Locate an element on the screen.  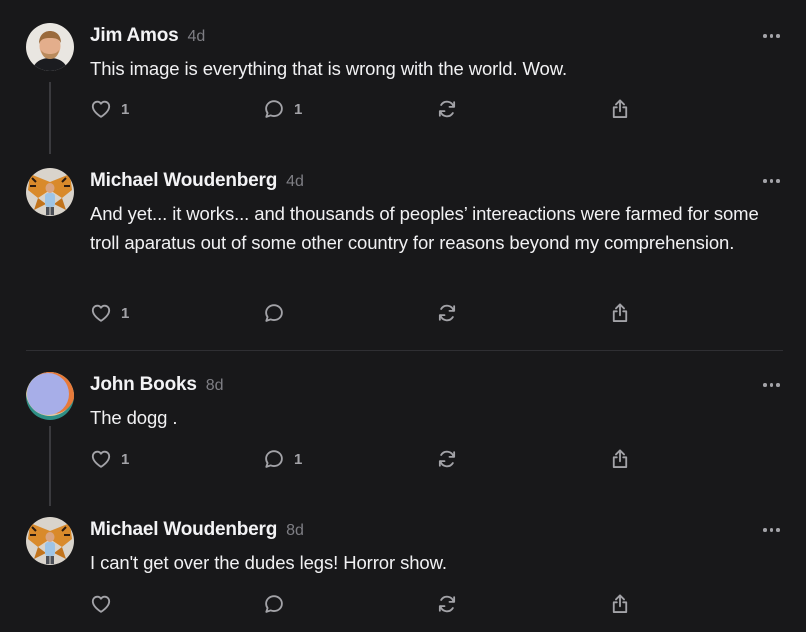
man-portrait-avatar-icon is located at coordinates (50, 47).